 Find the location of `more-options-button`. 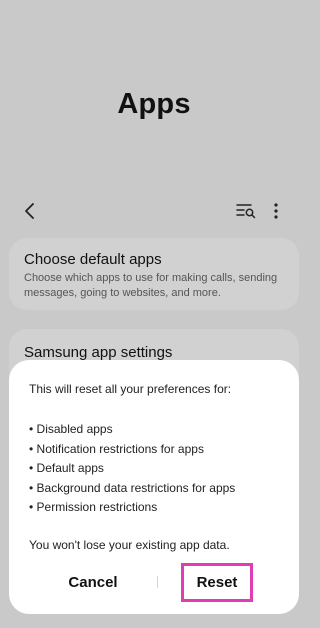

more-options-button is located at coordinates (276, 211).